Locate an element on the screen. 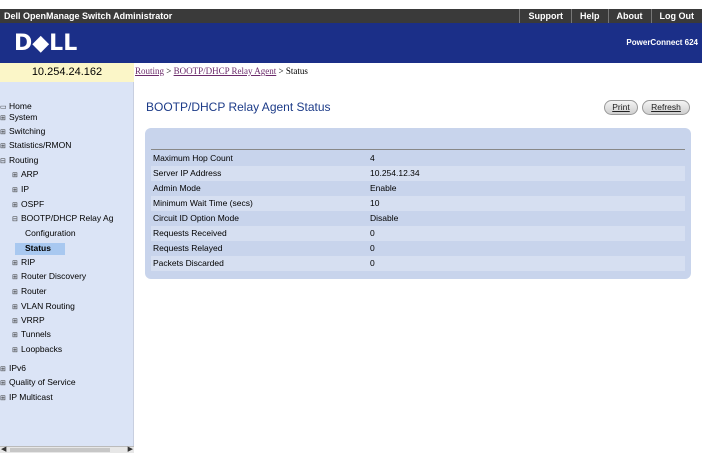  brand-bar: D◆LL PowerConnect 624 is located at coordinates (351, 43).